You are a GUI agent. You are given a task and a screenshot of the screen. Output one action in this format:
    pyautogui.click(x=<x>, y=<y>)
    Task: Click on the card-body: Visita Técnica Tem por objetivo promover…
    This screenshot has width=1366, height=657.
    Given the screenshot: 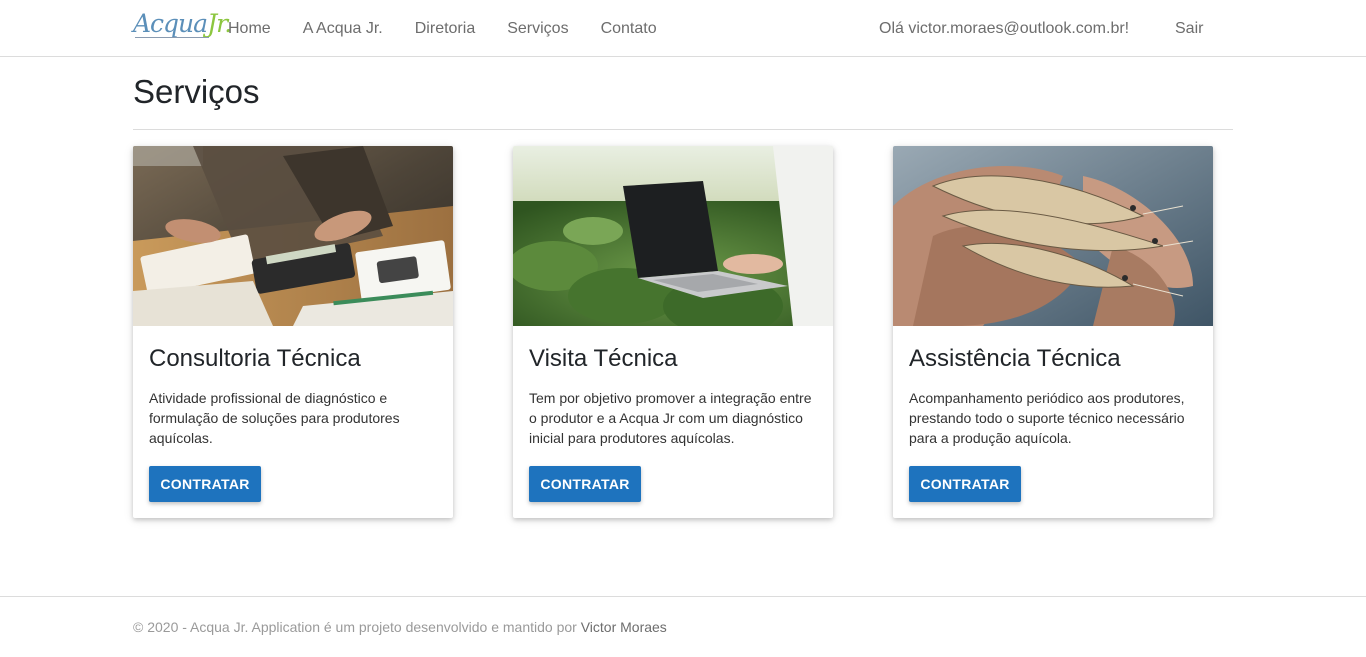 What is the action you would take?
    pyautogui.click(x=673, y=422)
    